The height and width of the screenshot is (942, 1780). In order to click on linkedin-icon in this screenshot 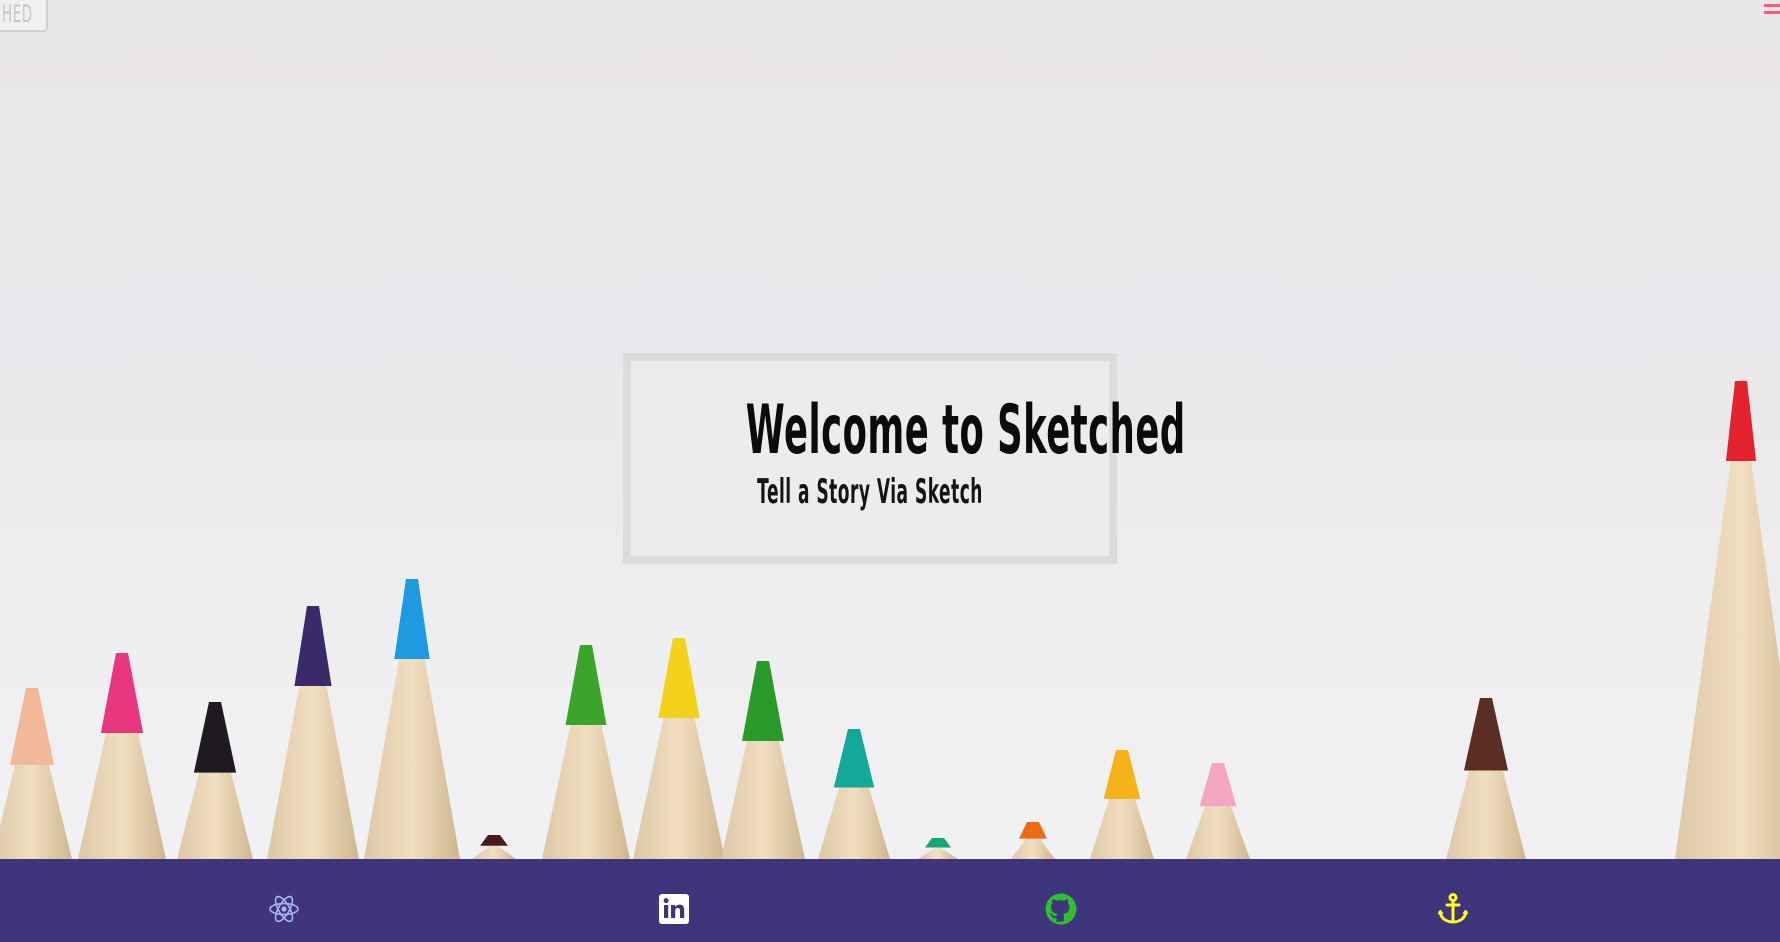, I will do `click(674, 909)`.